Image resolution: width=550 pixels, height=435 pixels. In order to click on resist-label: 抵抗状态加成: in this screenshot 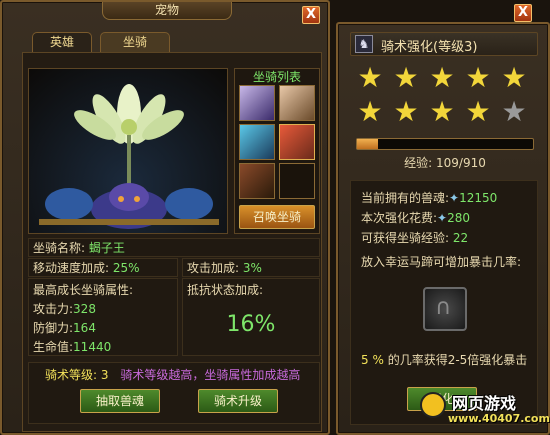, I will do `click(225, 290)`.